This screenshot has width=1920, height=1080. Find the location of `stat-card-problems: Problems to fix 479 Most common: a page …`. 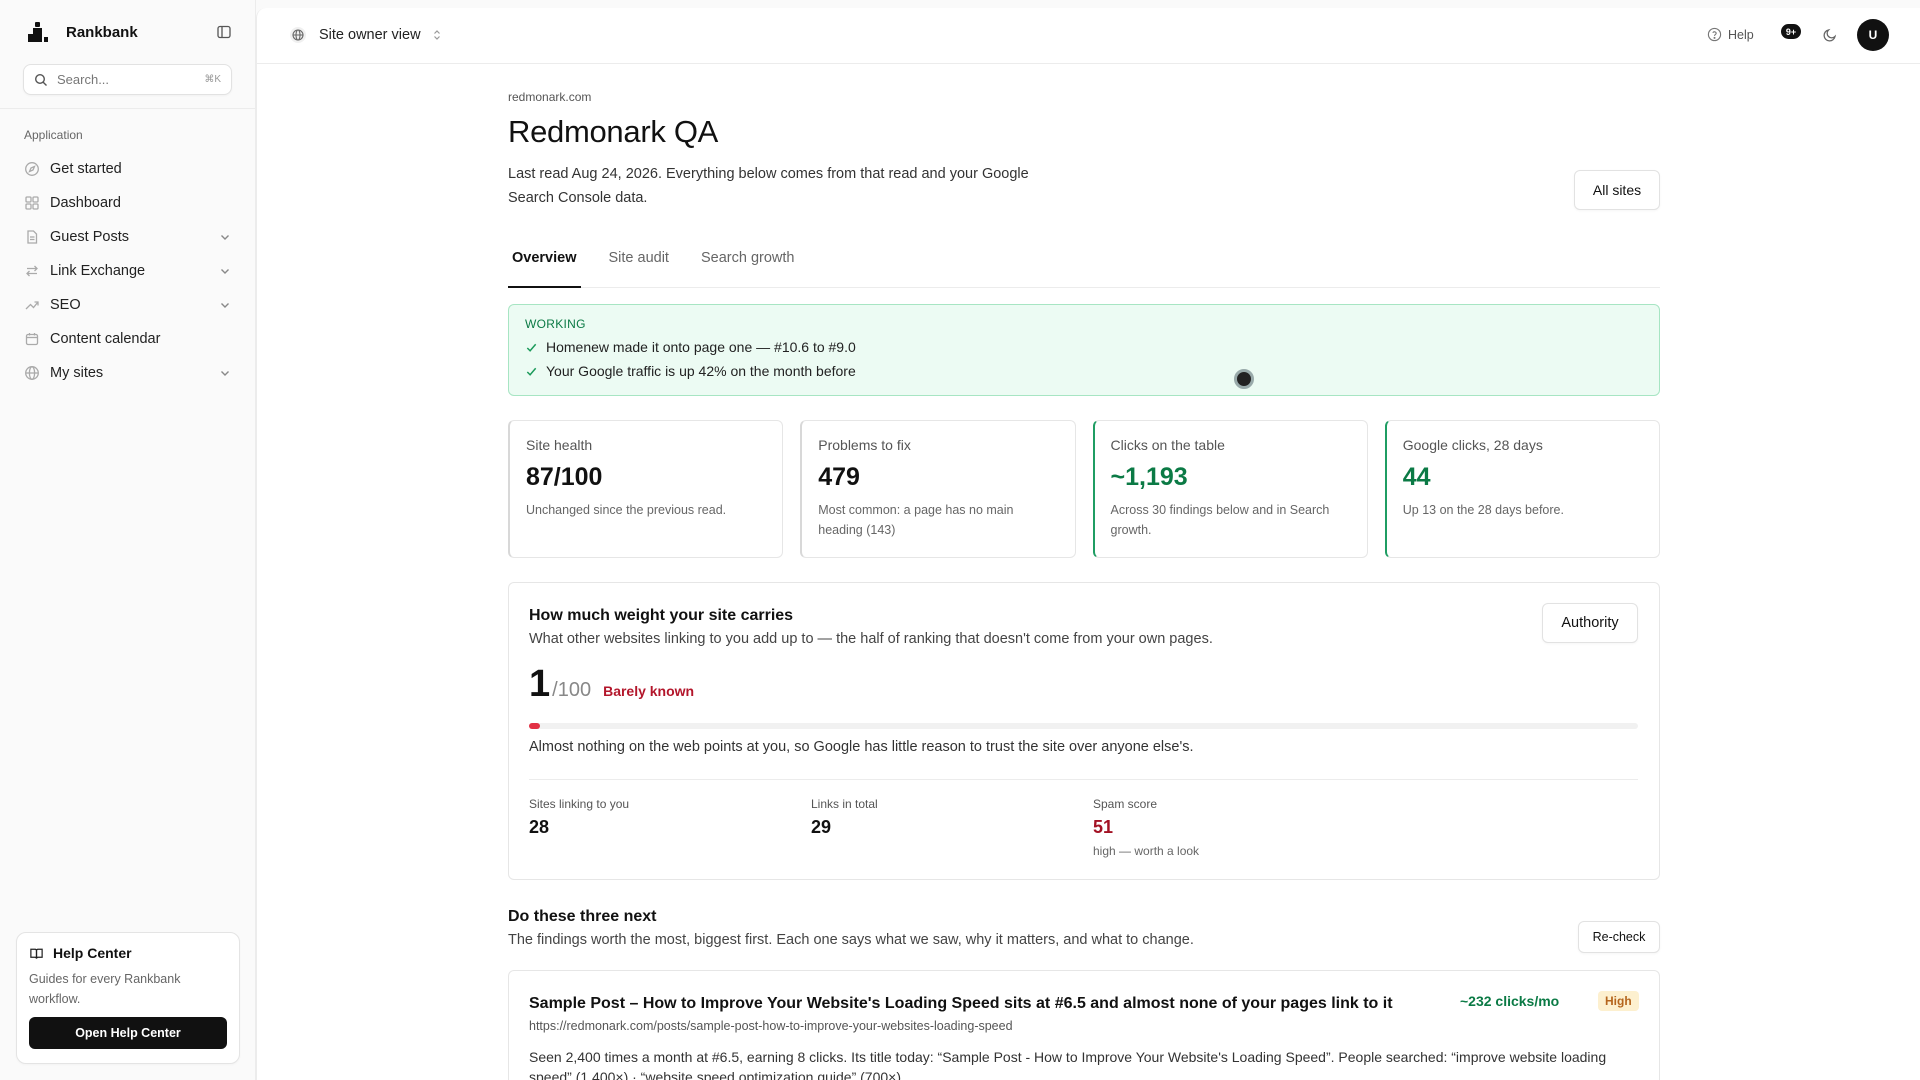

stat-card-problems: Problems to fix 479 Most common: a page … is located at coordinates (938, 489).